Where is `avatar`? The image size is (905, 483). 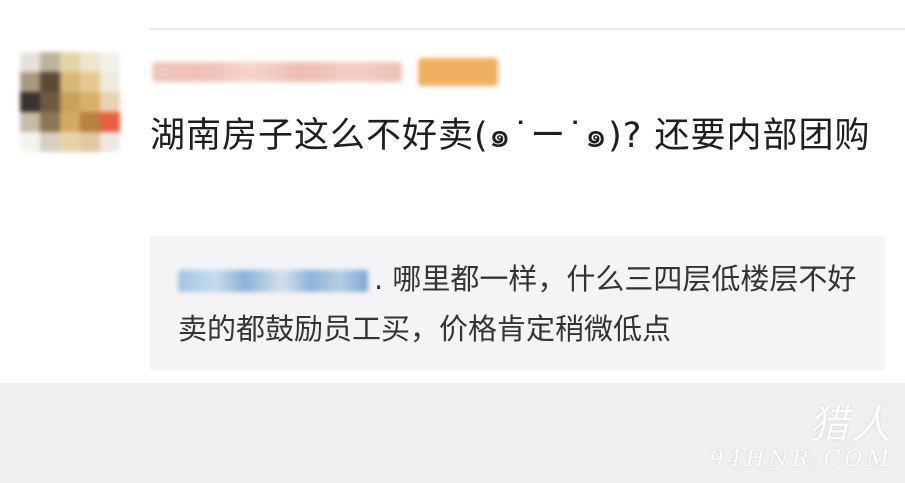 avatar is located at coordinates (70, 102).